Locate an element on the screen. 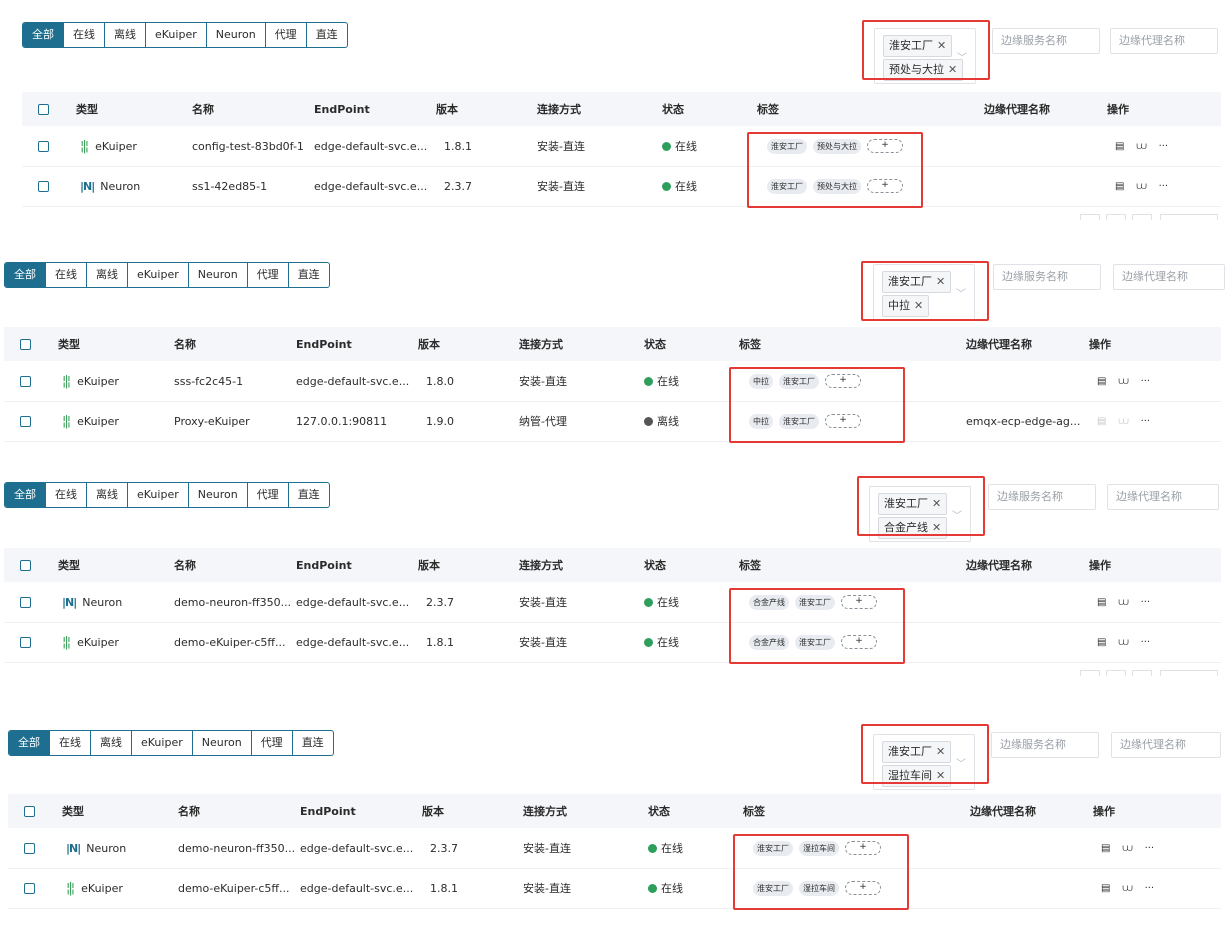 Image resolution: width=1231 pixels, height=933 pixels. highlight-box is located at coordinates (926, 50).